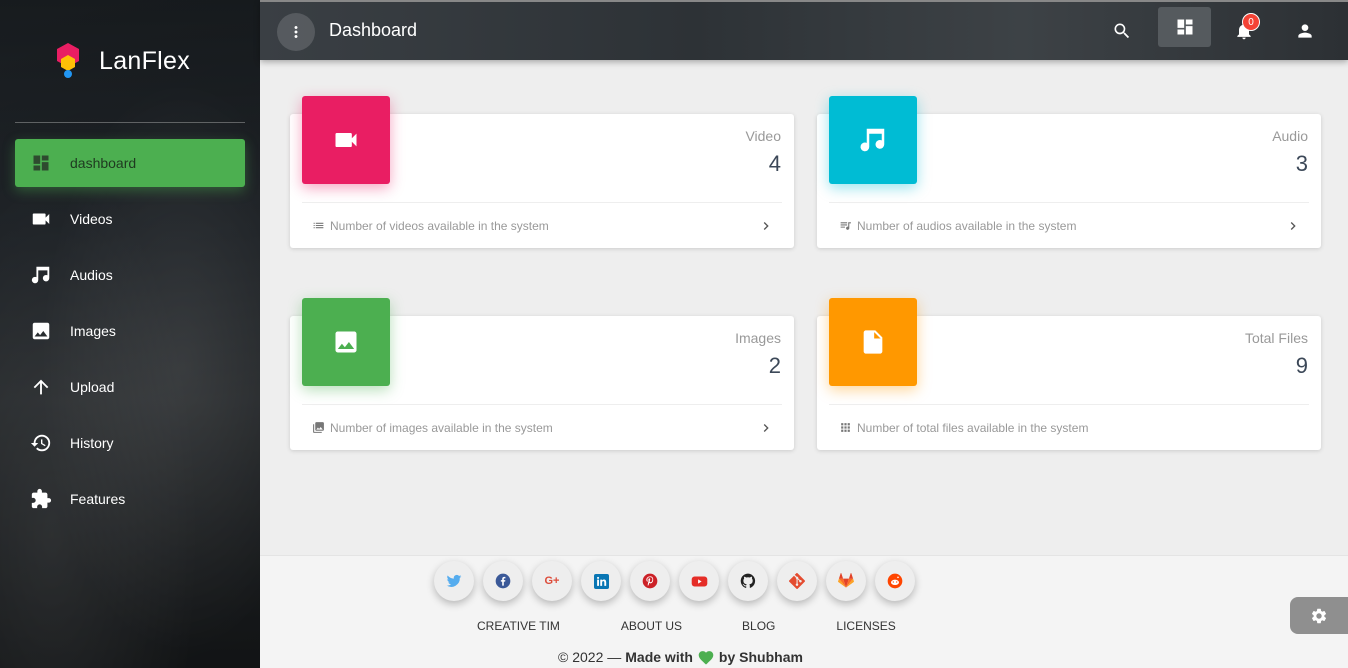 The image size is (1348, 668). What do you see at coordinates (92, 443) in the screenshot?
I see `sidebar-item-label: History` at bounding box center [92, 443].